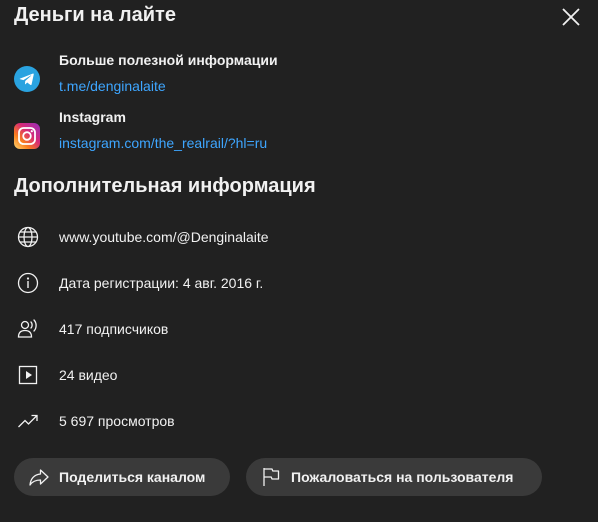 The height and width of the screenshot is (522, 598). What do you see at coordinates (39, 477) in the screenshot?
I see `share-icon` at bounding box center [39, 477].